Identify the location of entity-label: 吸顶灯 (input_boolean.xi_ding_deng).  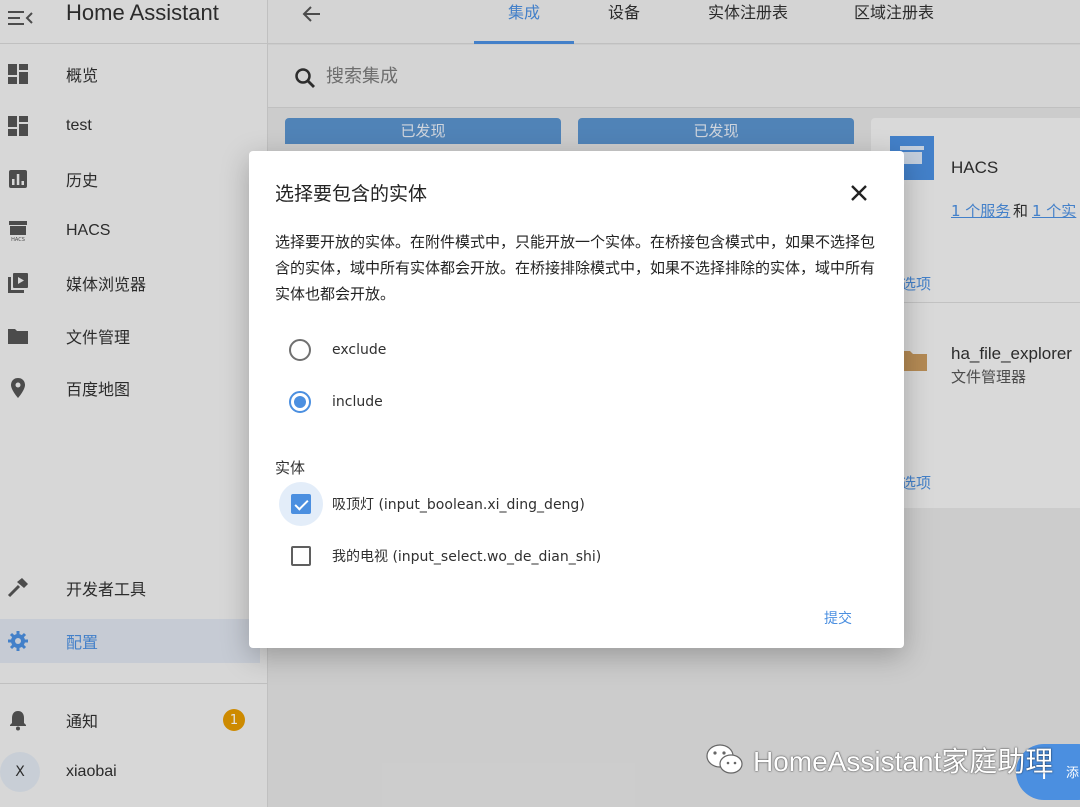
(458, 505).